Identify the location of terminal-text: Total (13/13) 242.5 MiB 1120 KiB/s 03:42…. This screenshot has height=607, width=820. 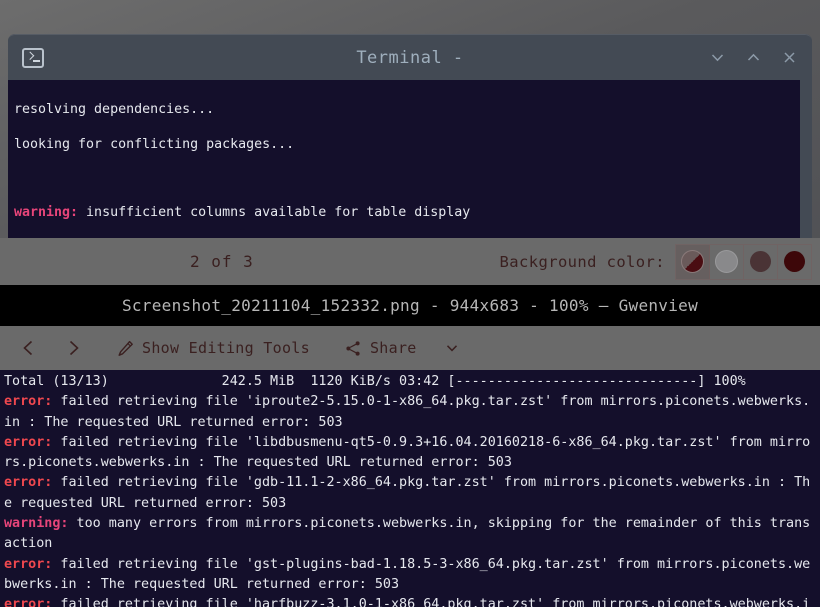
(375, 381).